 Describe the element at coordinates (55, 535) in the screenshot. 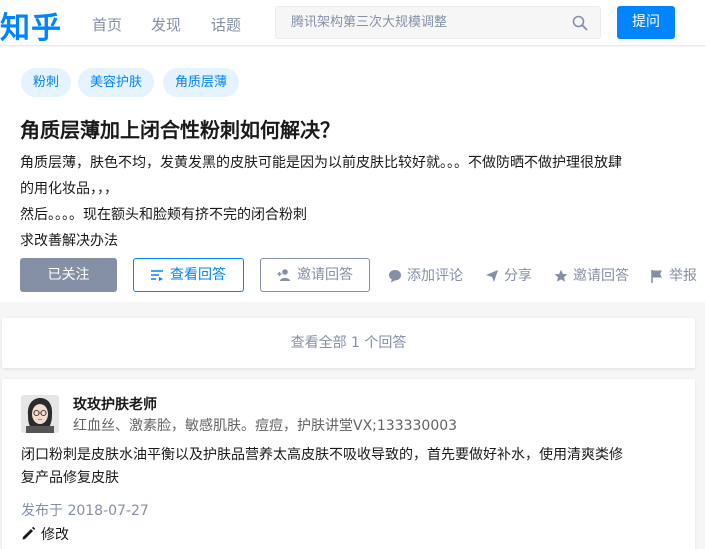

I see `edit-label: 修改` at that location.